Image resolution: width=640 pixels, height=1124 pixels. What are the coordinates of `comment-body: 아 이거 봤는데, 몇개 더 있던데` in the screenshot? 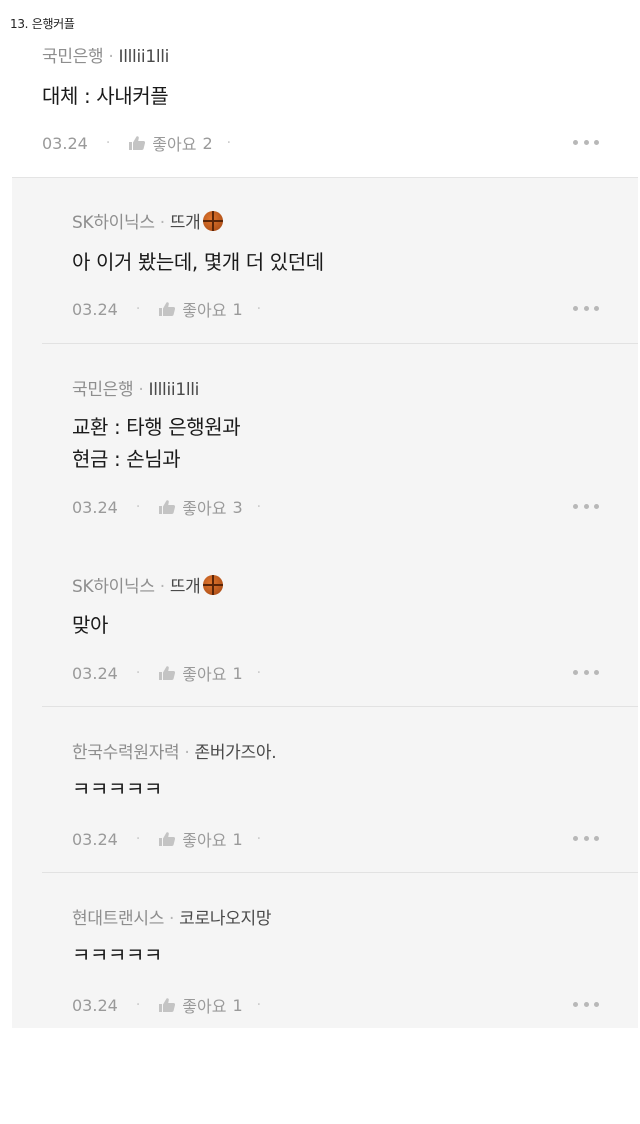 It's located at (198, 262).